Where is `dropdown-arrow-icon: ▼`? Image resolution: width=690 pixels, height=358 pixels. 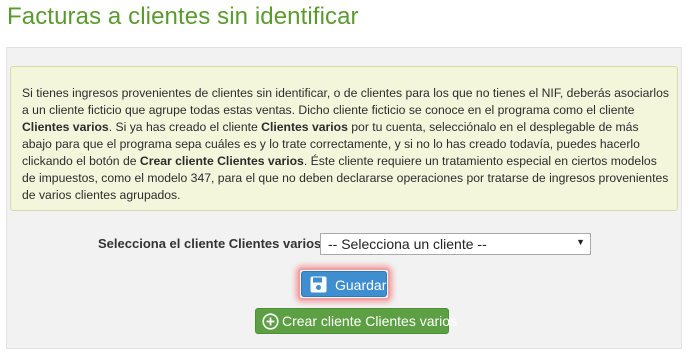
dropdown-arrow-icon: ▼ is located at coordinates (580, 242).